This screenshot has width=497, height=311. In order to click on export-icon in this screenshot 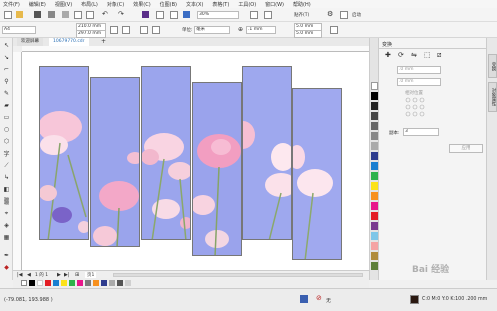, I will do `click(174, 15)`.